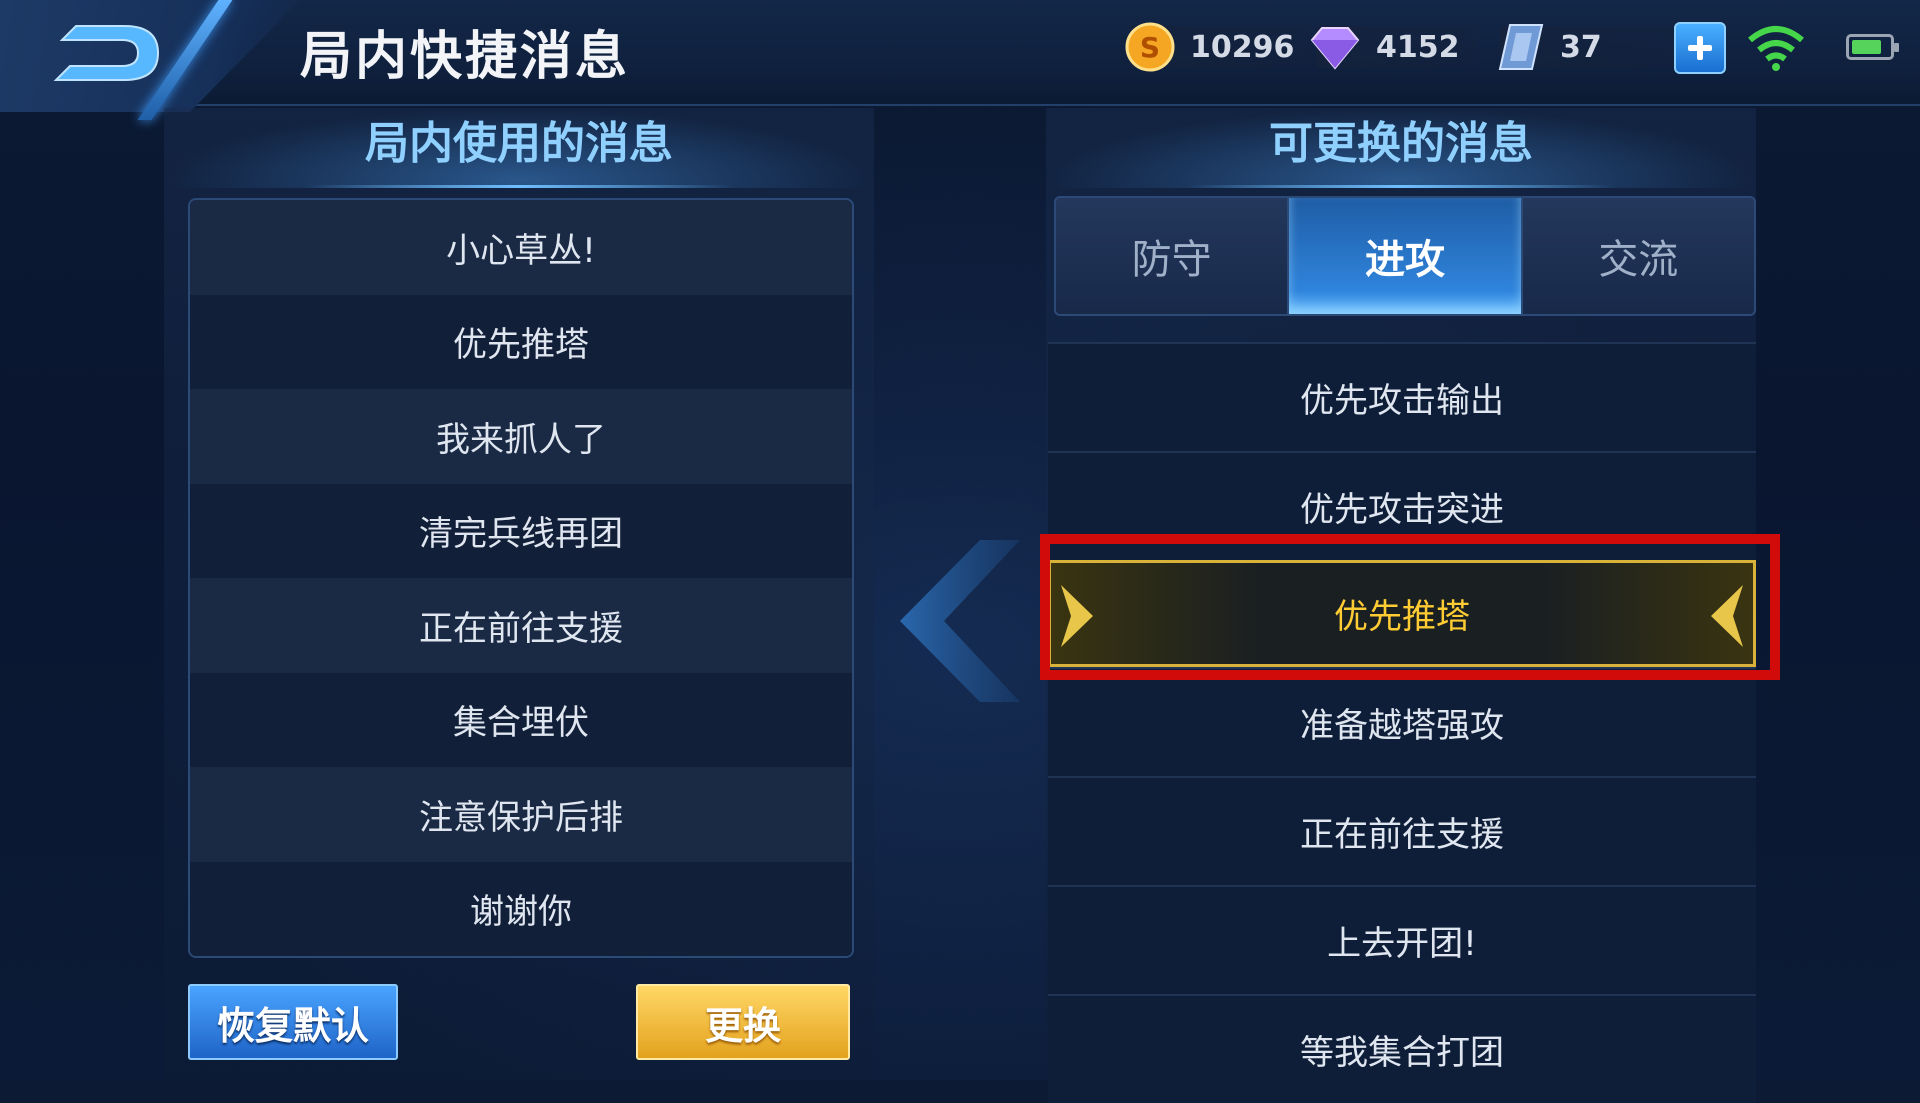 The width and height of the screenshot is (1920, 1103). Describe the element at coordinates (1402, 1048) in the screenshot. I see `replaceable-message-item: 等我集合打团` at that location.